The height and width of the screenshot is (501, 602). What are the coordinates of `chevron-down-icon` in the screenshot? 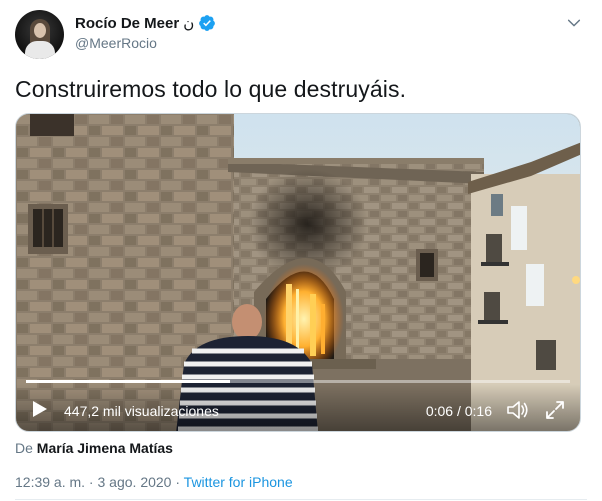 It's located at (574, 23).